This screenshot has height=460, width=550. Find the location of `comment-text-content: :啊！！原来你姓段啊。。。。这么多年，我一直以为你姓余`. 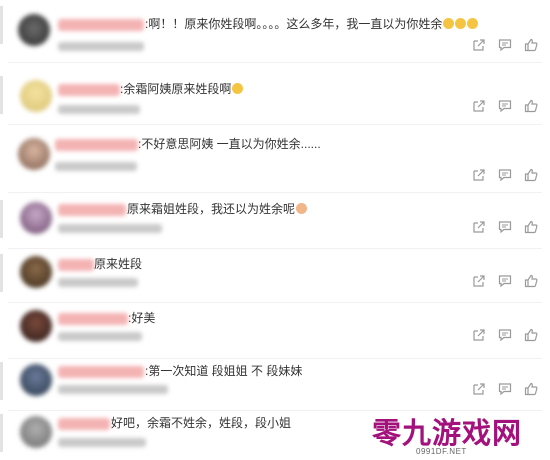

comment-text-content: :啊！！原来你姓段啊。。。。这么多年，我一直以为你姓余 is located at coordinates (294, 24).